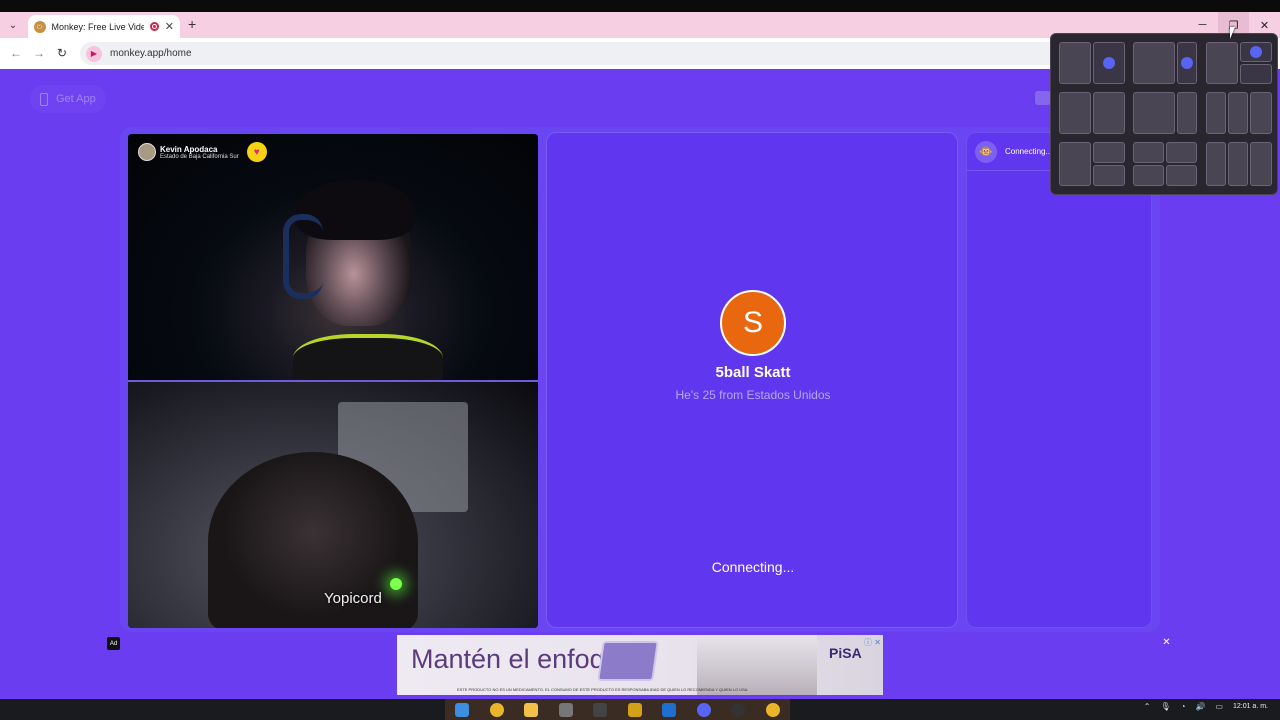  I want to click on ad-close-button: ✕, so click(1166, 643).